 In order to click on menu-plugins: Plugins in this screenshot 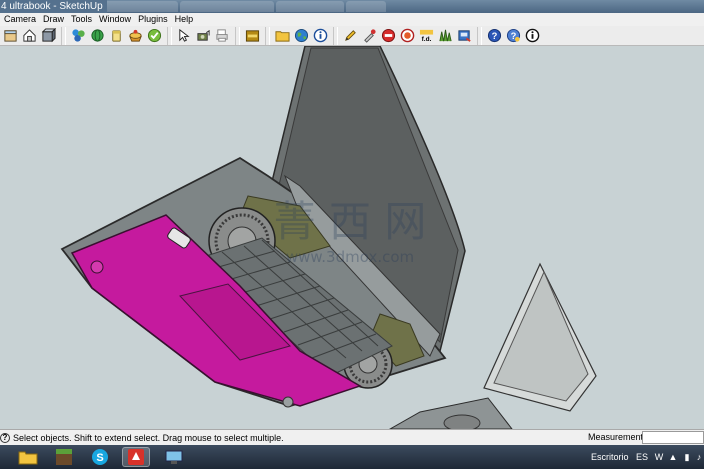, I will do `click(152, 19)`.